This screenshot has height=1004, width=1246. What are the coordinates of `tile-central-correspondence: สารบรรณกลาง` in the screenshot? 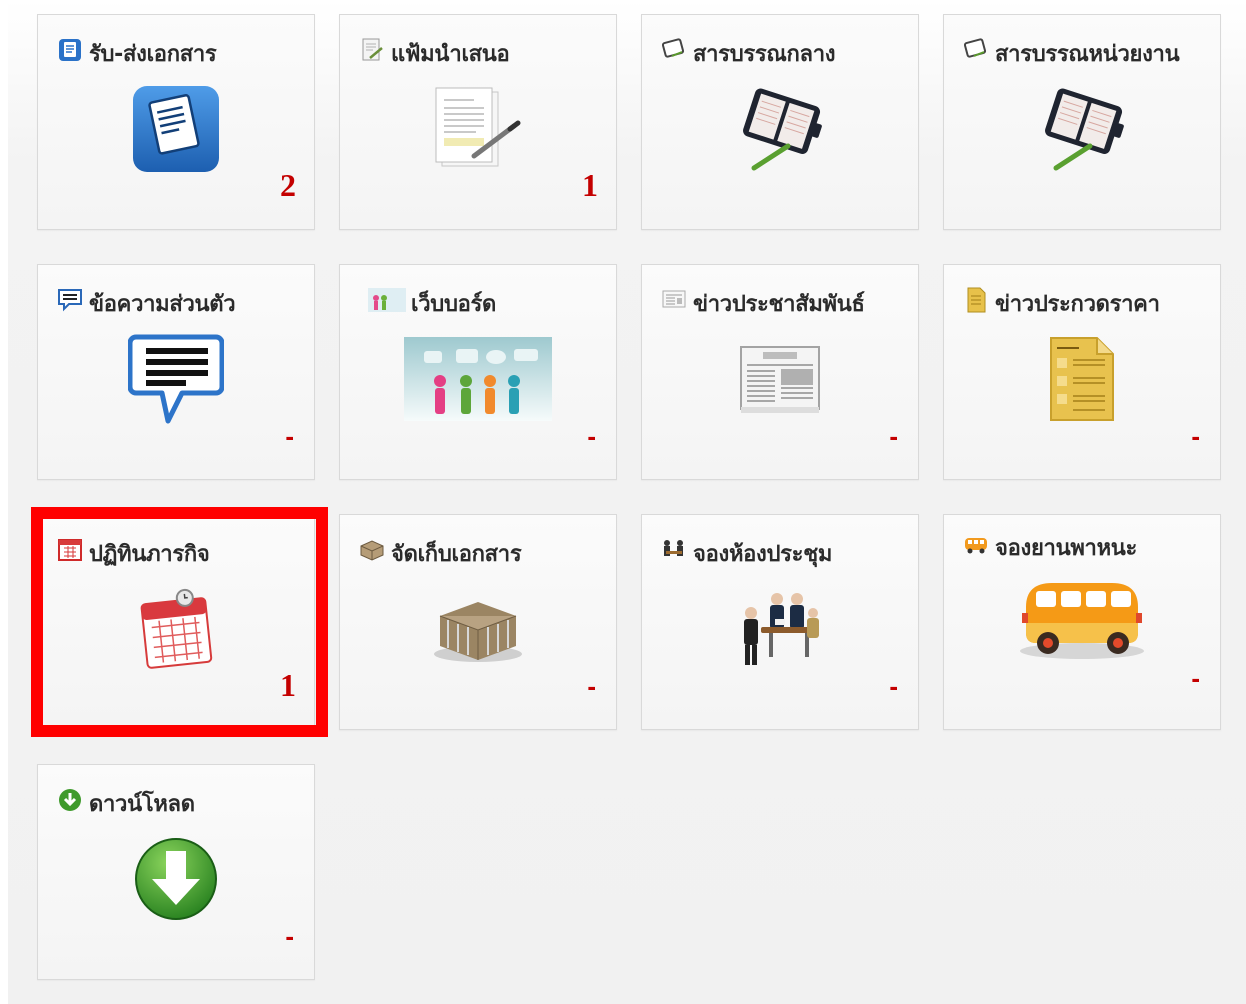 It's located at (780, 122).